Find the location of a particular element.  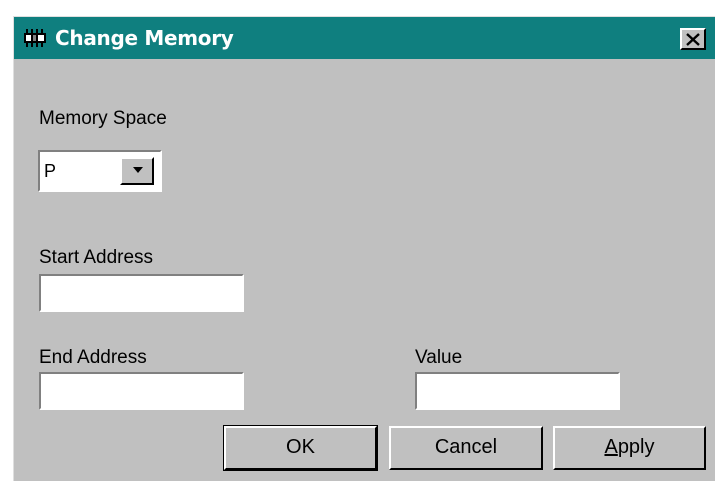

close-button is located at coordinates (693, 39).